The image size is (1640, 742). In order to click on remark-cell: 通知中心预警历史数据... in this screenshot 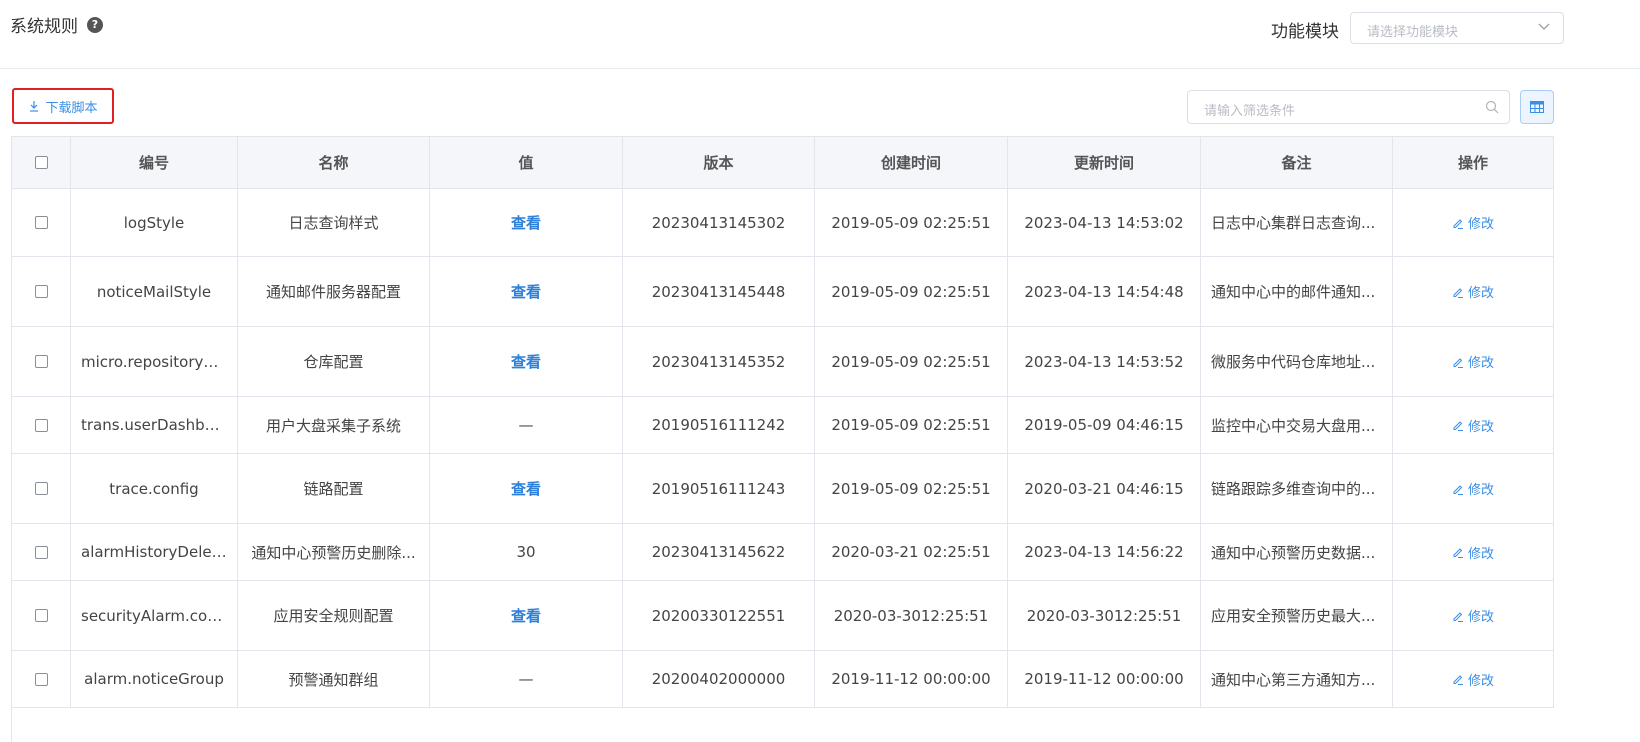, I will do `click(1297, 552)`.